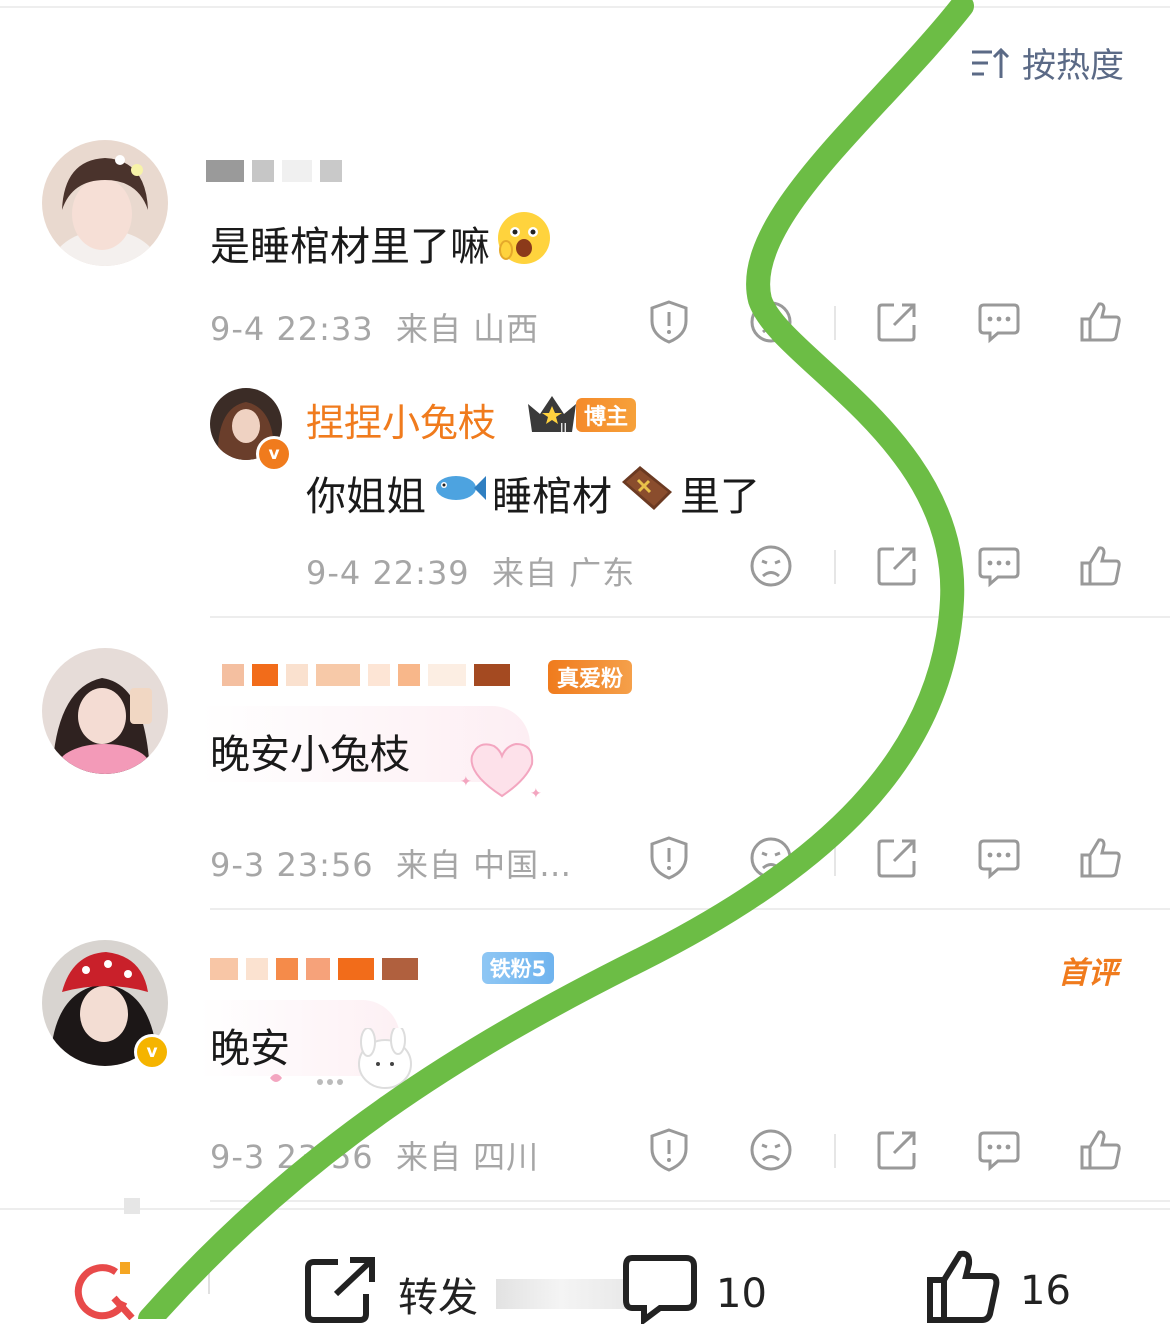  I want to click on like-count: 16, so click(1045, 1291).